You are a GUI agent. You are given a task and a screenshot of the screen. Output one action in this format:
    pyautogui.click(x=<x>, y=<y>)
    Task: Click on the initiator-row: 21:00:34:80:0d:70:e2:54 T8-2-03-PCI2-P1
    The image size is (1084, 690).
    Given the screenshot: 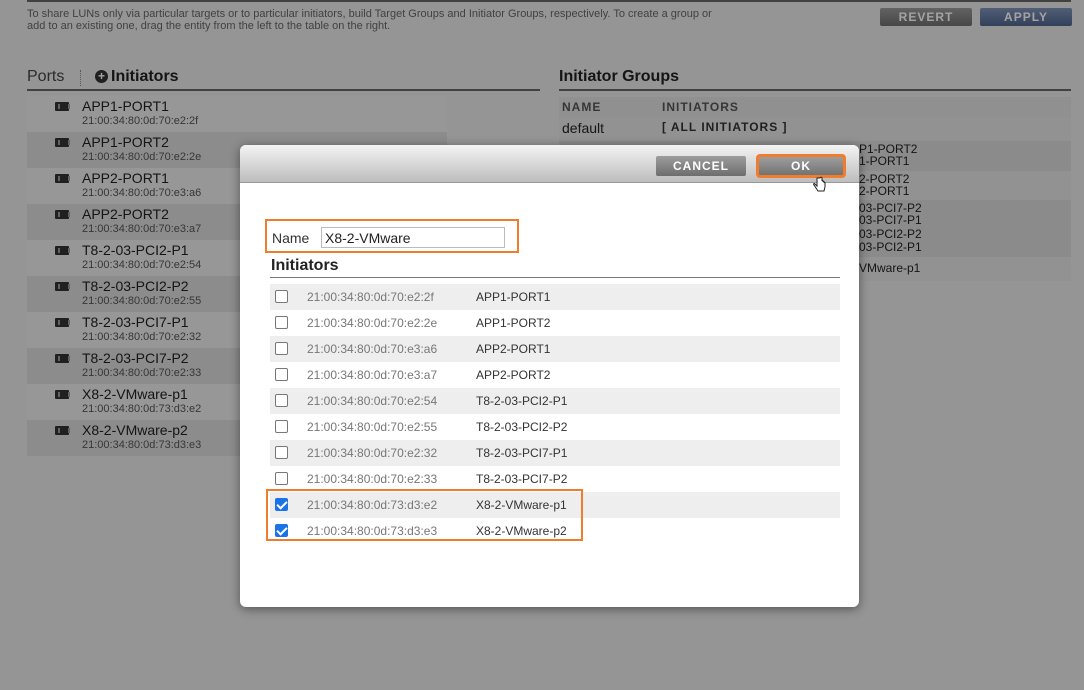 What is the action you would take?
    pyautogui.click(x=555, y=401)
    